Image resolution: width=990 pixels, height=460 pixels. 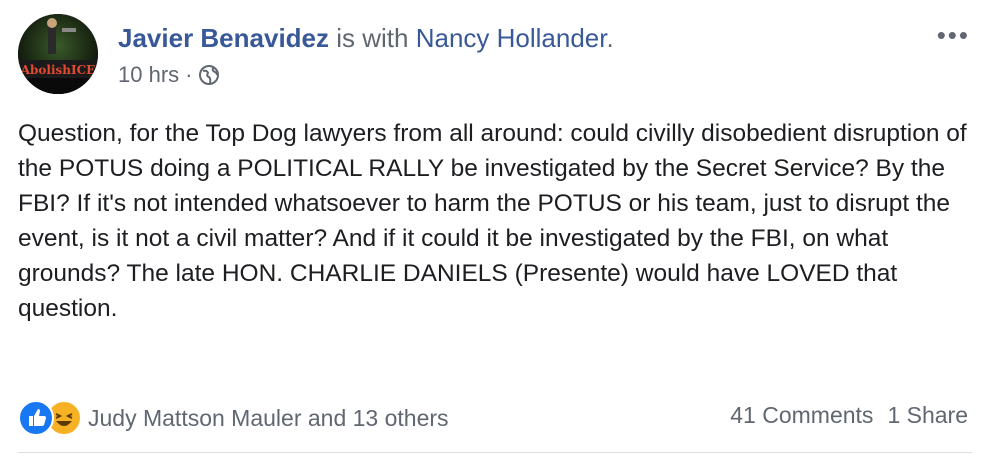 I want to click on post-timestamp: 10 hrs, so click(x=148, y=75).